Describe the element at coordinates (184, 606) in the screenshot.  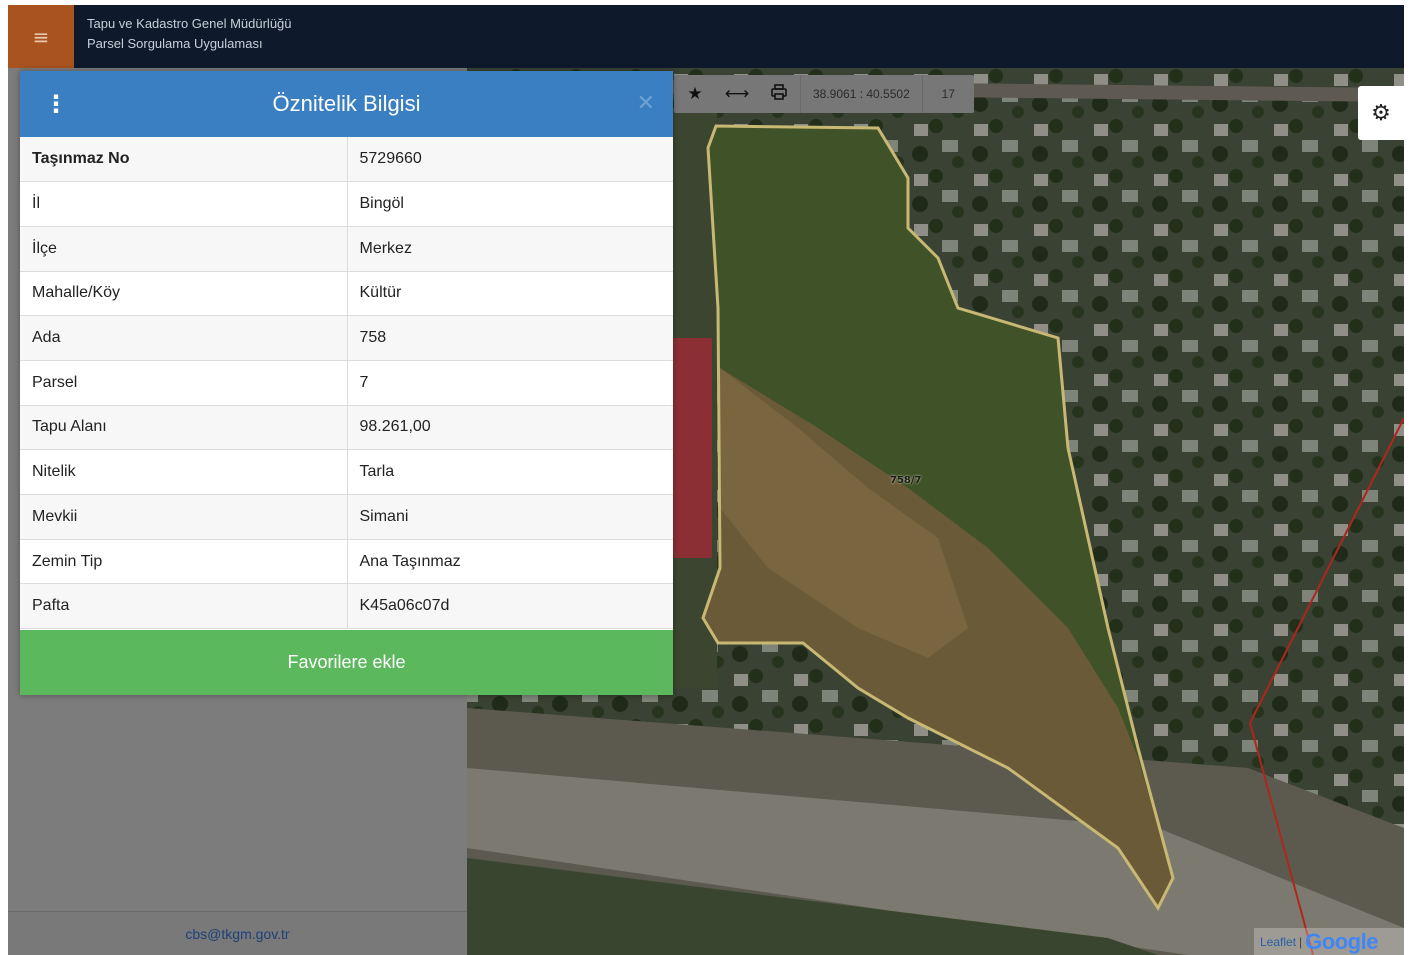
I see `attribute-key: Pafta` at that location.